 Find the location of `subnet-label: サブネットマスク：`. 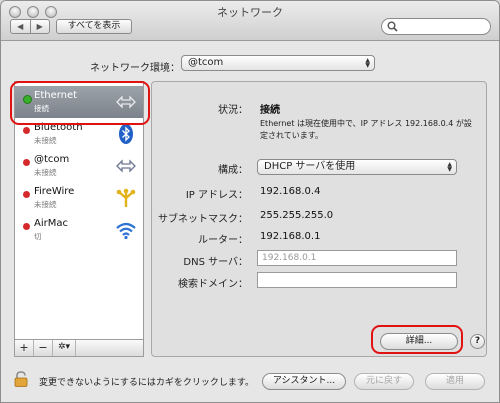

subnet-label: サブネットマスク： is located at coordinates (203, 219).